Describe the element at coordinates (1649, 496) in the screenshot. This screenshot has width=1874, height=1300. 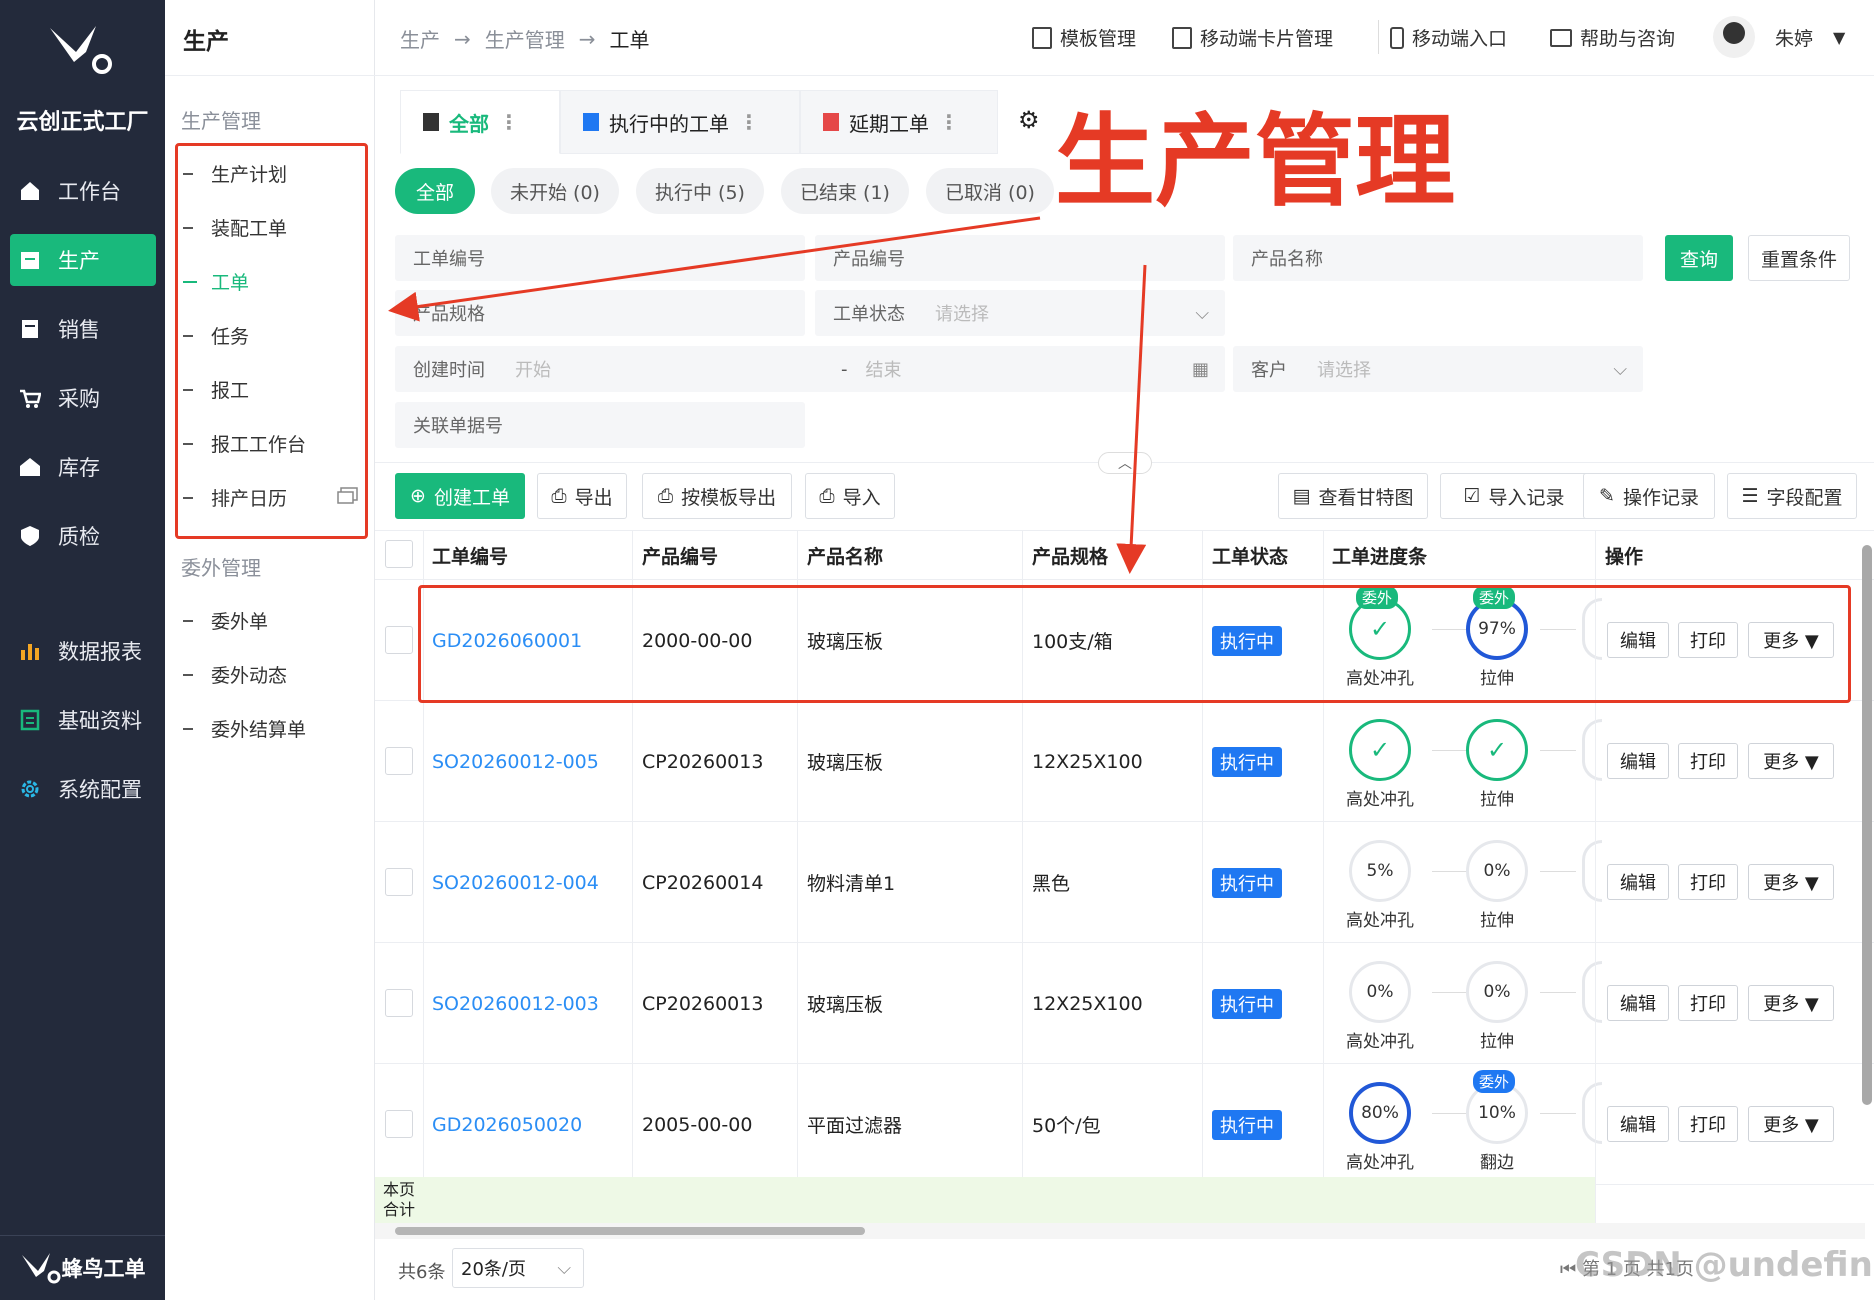
I see `operation-log-button: ✎ 操作记录` at that location.